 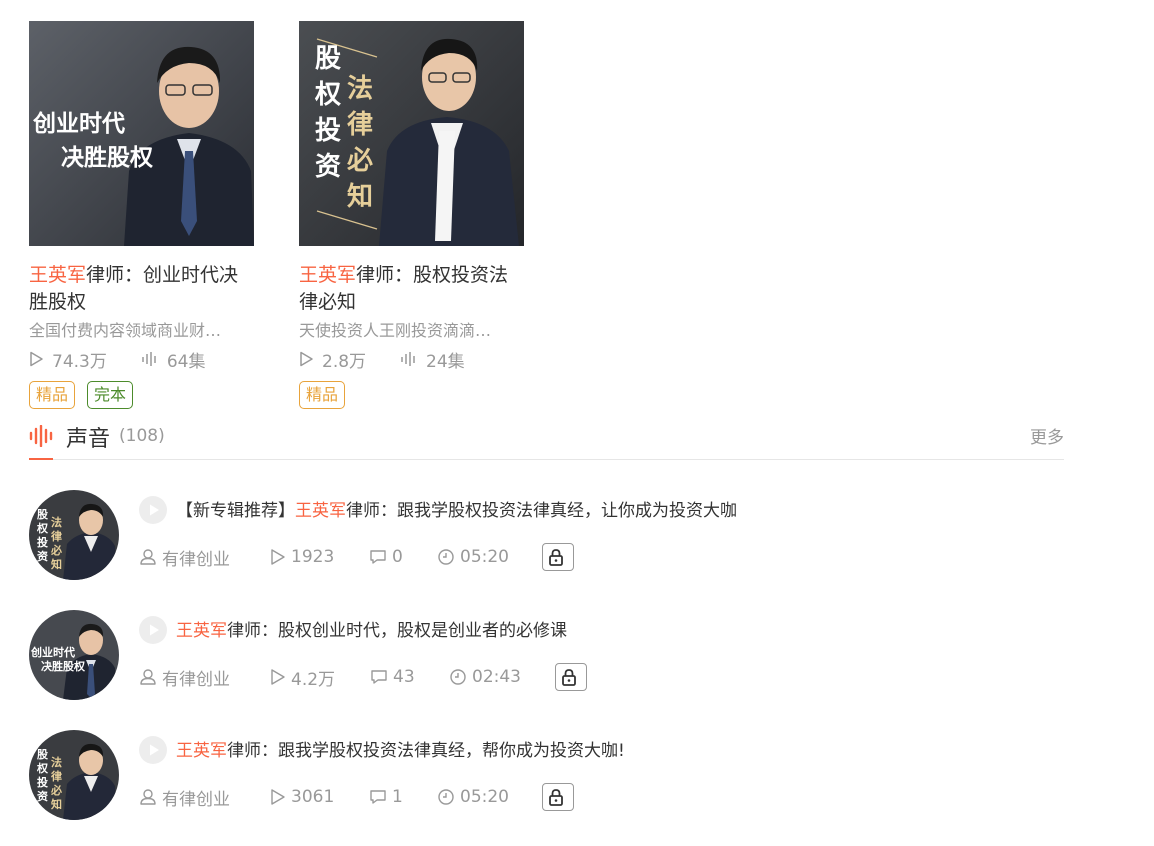 What do you see at coordinates (186, 361) in the screenshot?
I see `album-episode-count-value: 64集` at bounding box center [186, 361].